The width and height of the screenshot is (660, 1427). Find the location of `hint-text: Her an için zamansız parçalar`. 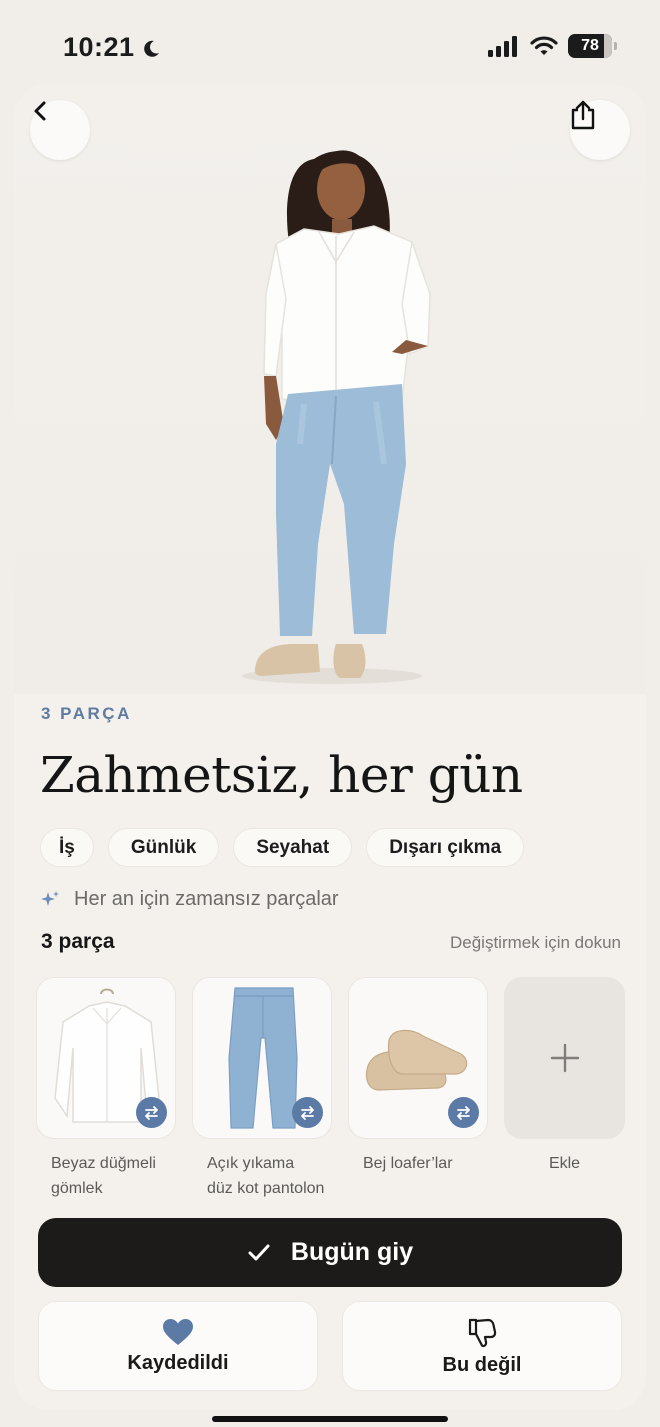

hint-text: Her an için zamansız parçalar is located at coordinates (206, 899).